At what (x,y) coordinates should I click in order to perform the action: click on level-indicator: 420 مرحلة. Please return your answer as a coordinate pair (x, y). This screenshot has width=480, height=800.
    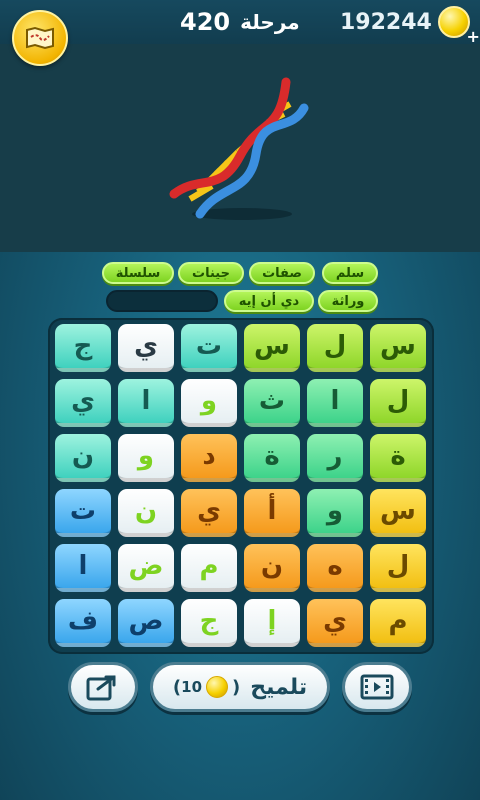
    Looking at the image, I should click on (240, 22).